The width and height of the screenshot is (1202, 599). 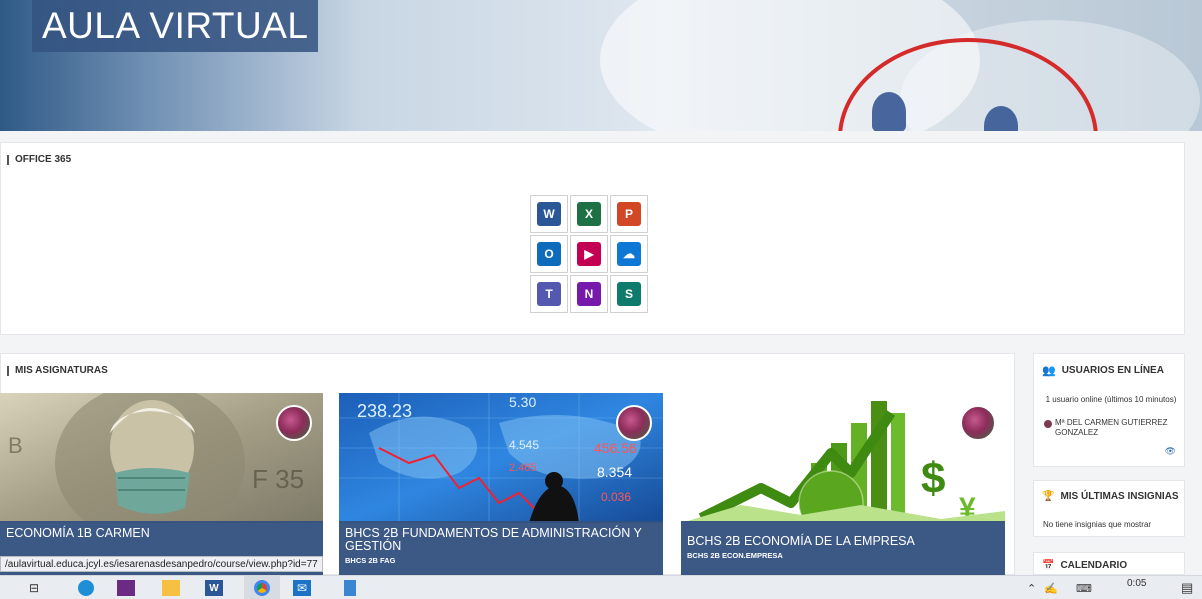 I want to click on site-title-box: AULA VIRTUAL, so click(x=175, y=26).